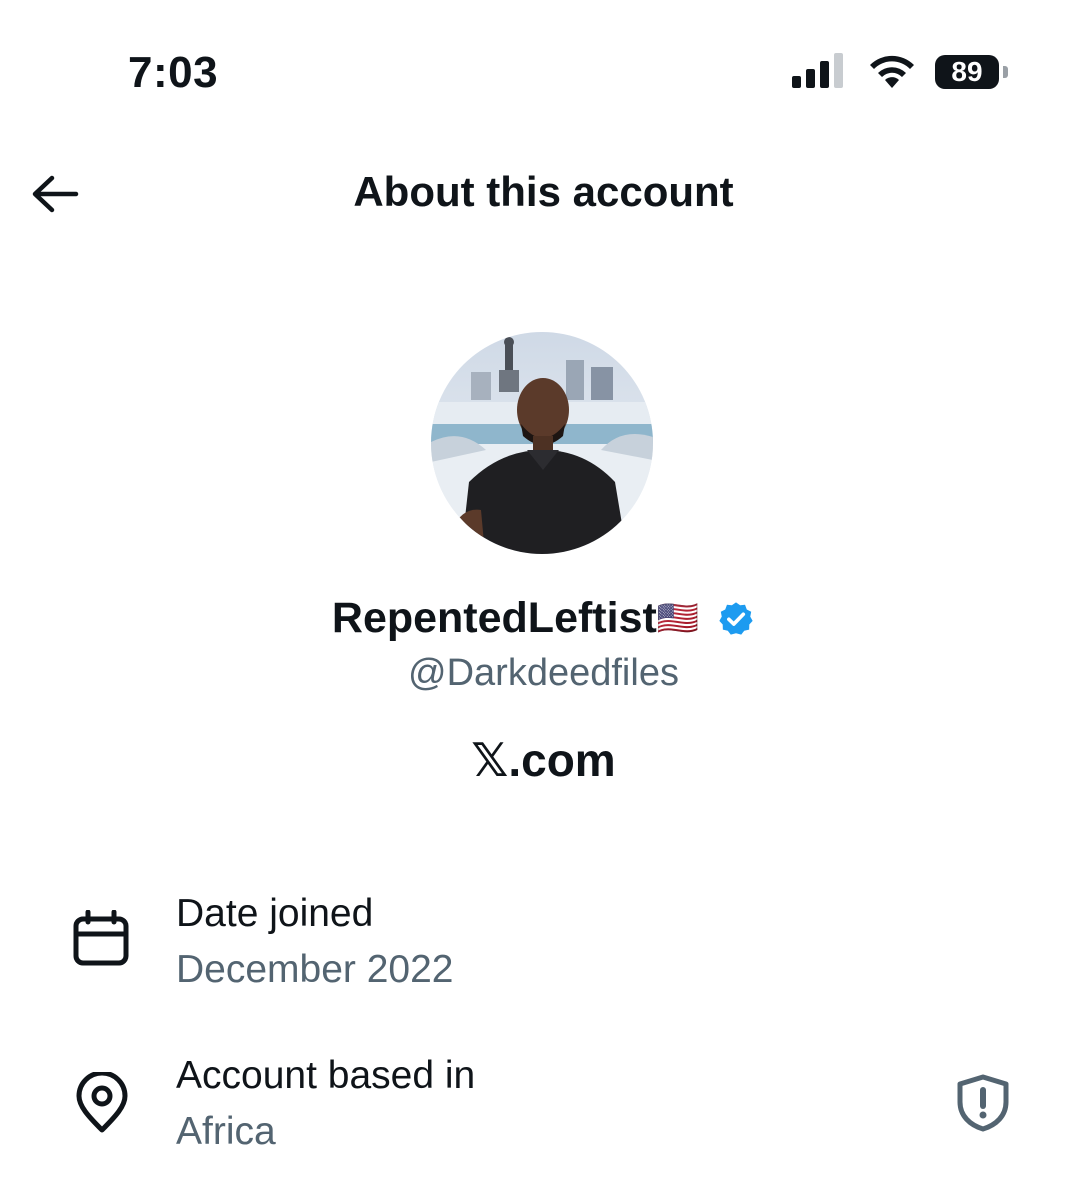  I want to click on platform-label: 𝕏.com, so click(543, 760).